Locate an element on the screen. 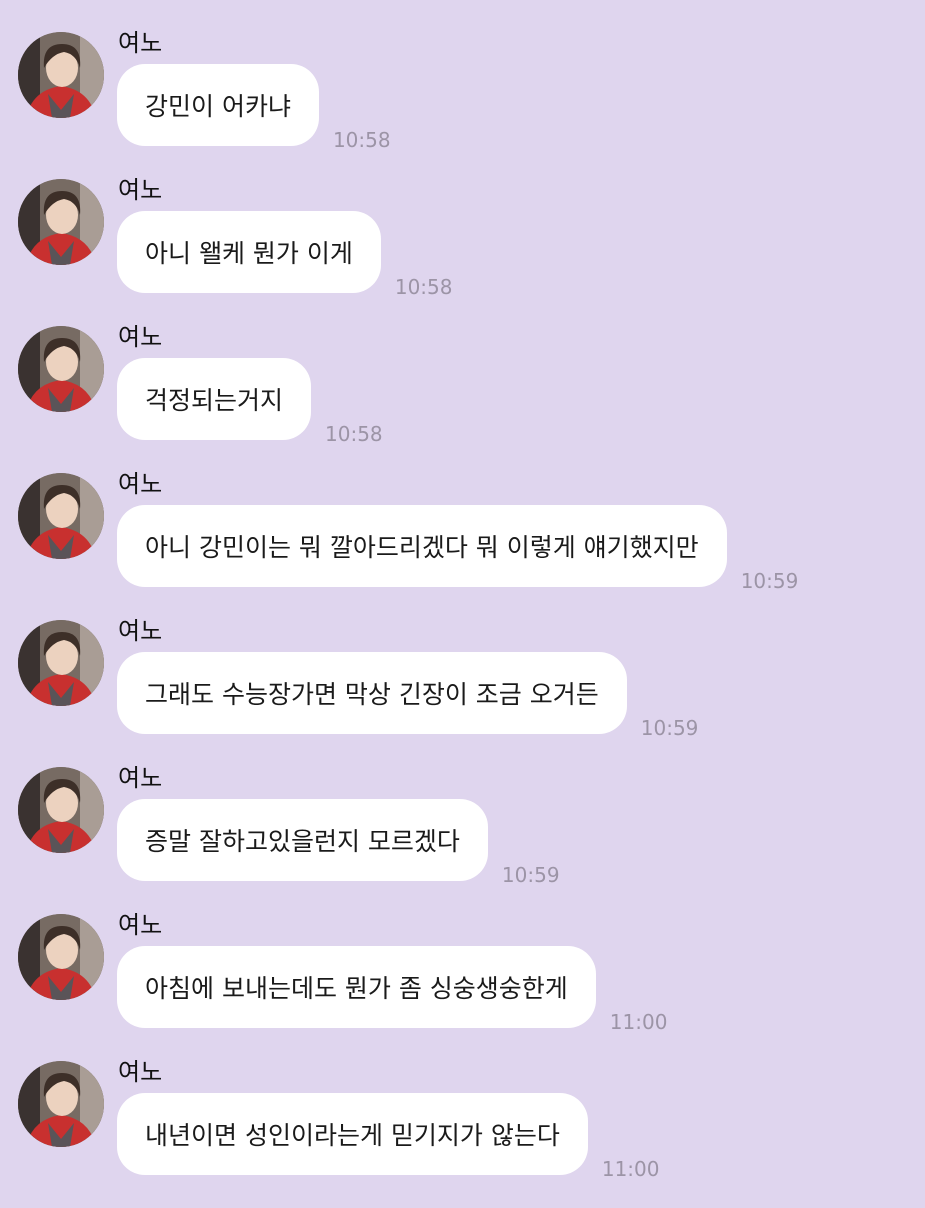  message-bubble: 아니 왤케 뭔가 이게 is located at coordinates (249, 252).